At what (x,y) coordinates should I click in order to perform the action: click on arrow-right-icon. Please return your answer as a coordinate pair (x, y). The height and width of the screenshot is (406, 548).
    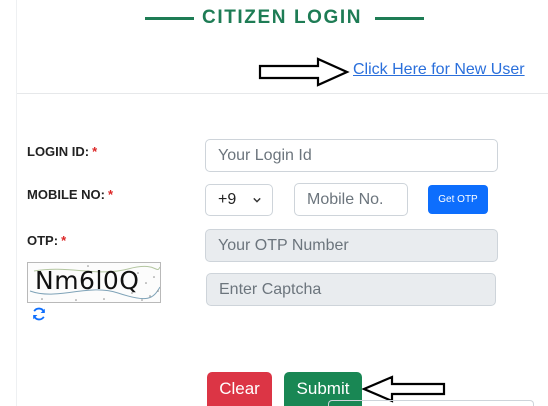
    Looking at the image, I should click on (304, 72).